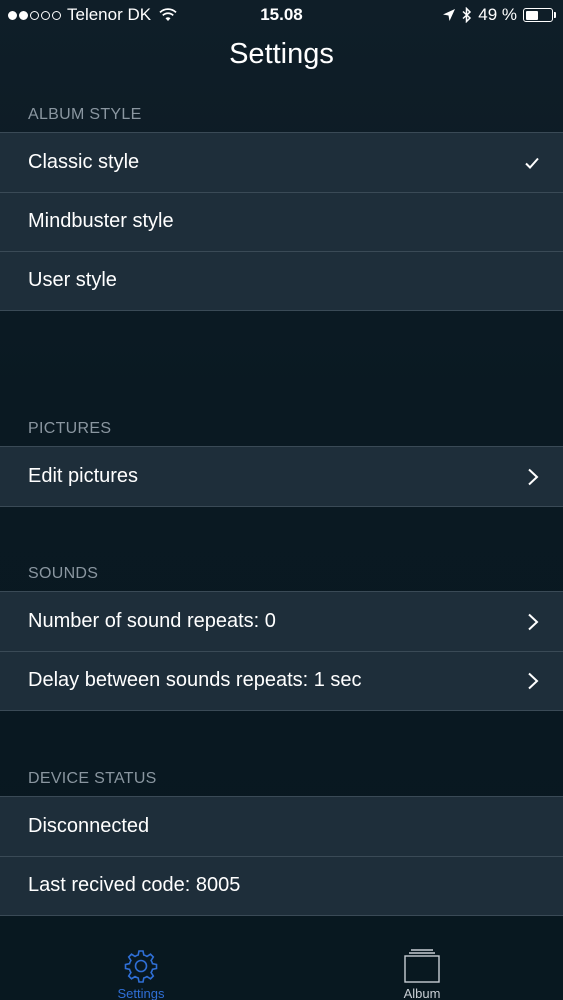 The height and width of the screenshot is (1000, 563). I want to click on battery-percentage: 49 %, so click(497, 14).